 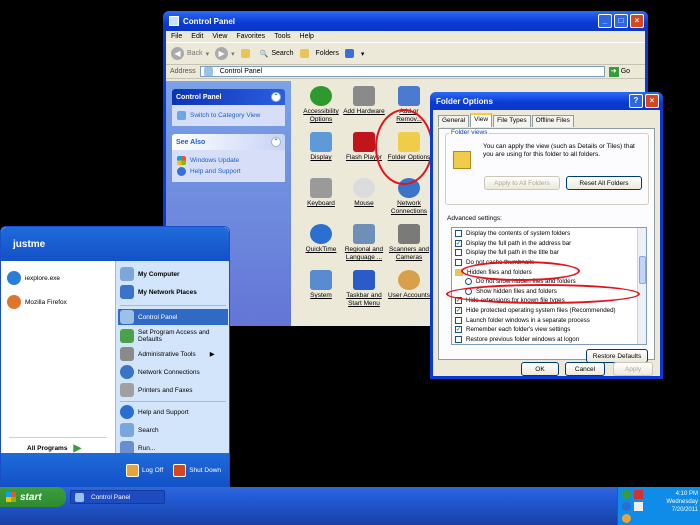 What do you see at coordinates (674, 502) in the screenshot?
I see `clock: 4:10 PM Wednesday 7/20/2011` at bounding box center [674, 502].